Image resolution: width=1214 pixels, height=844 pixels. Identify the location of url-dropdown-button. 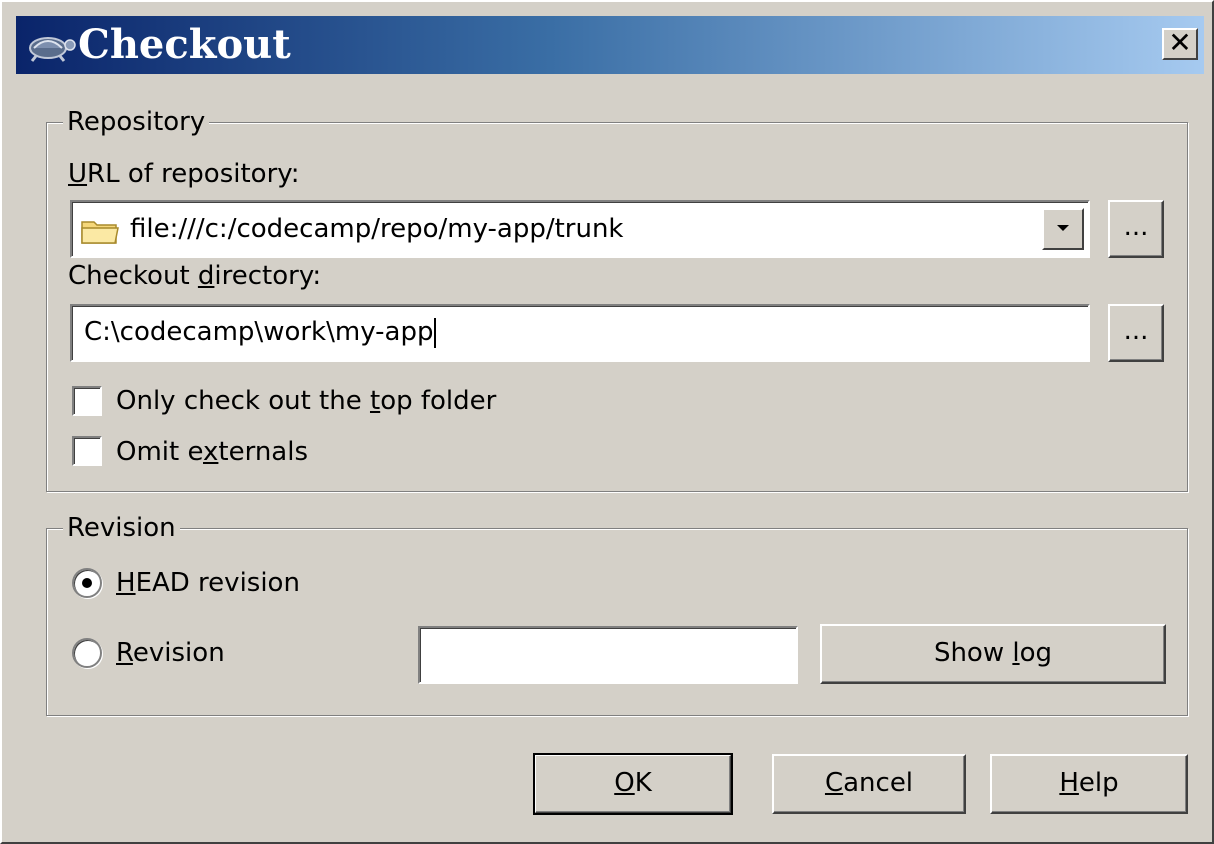
(1063, 229).